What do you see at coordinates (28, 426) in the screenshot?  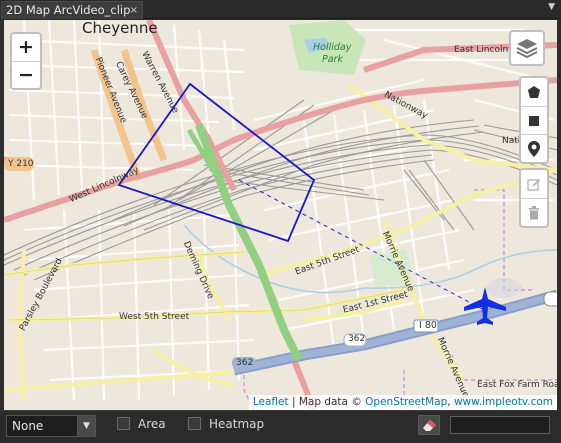 I see `mode-select-value: None` at bounding box center [28, 426].